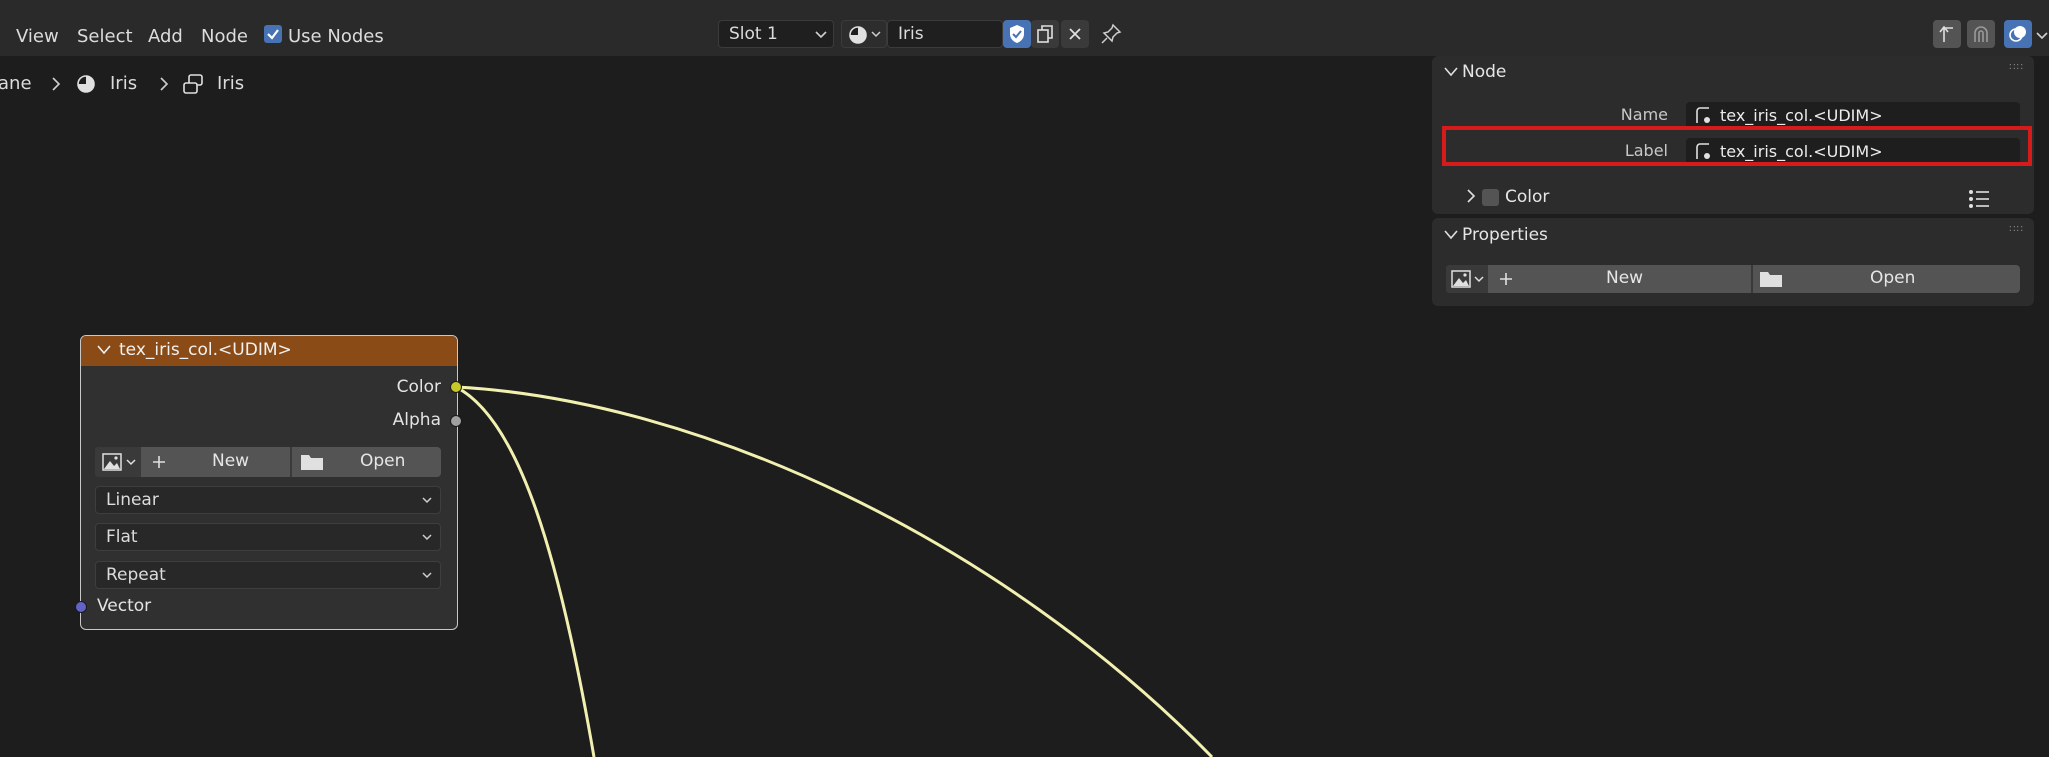 The image size is (2049, 757). What do you see at coordinates (1801, 115) in the screenshot?
I see `name-value: tex_iris_col.<UDIM>` at bounding box center [1801, 115].